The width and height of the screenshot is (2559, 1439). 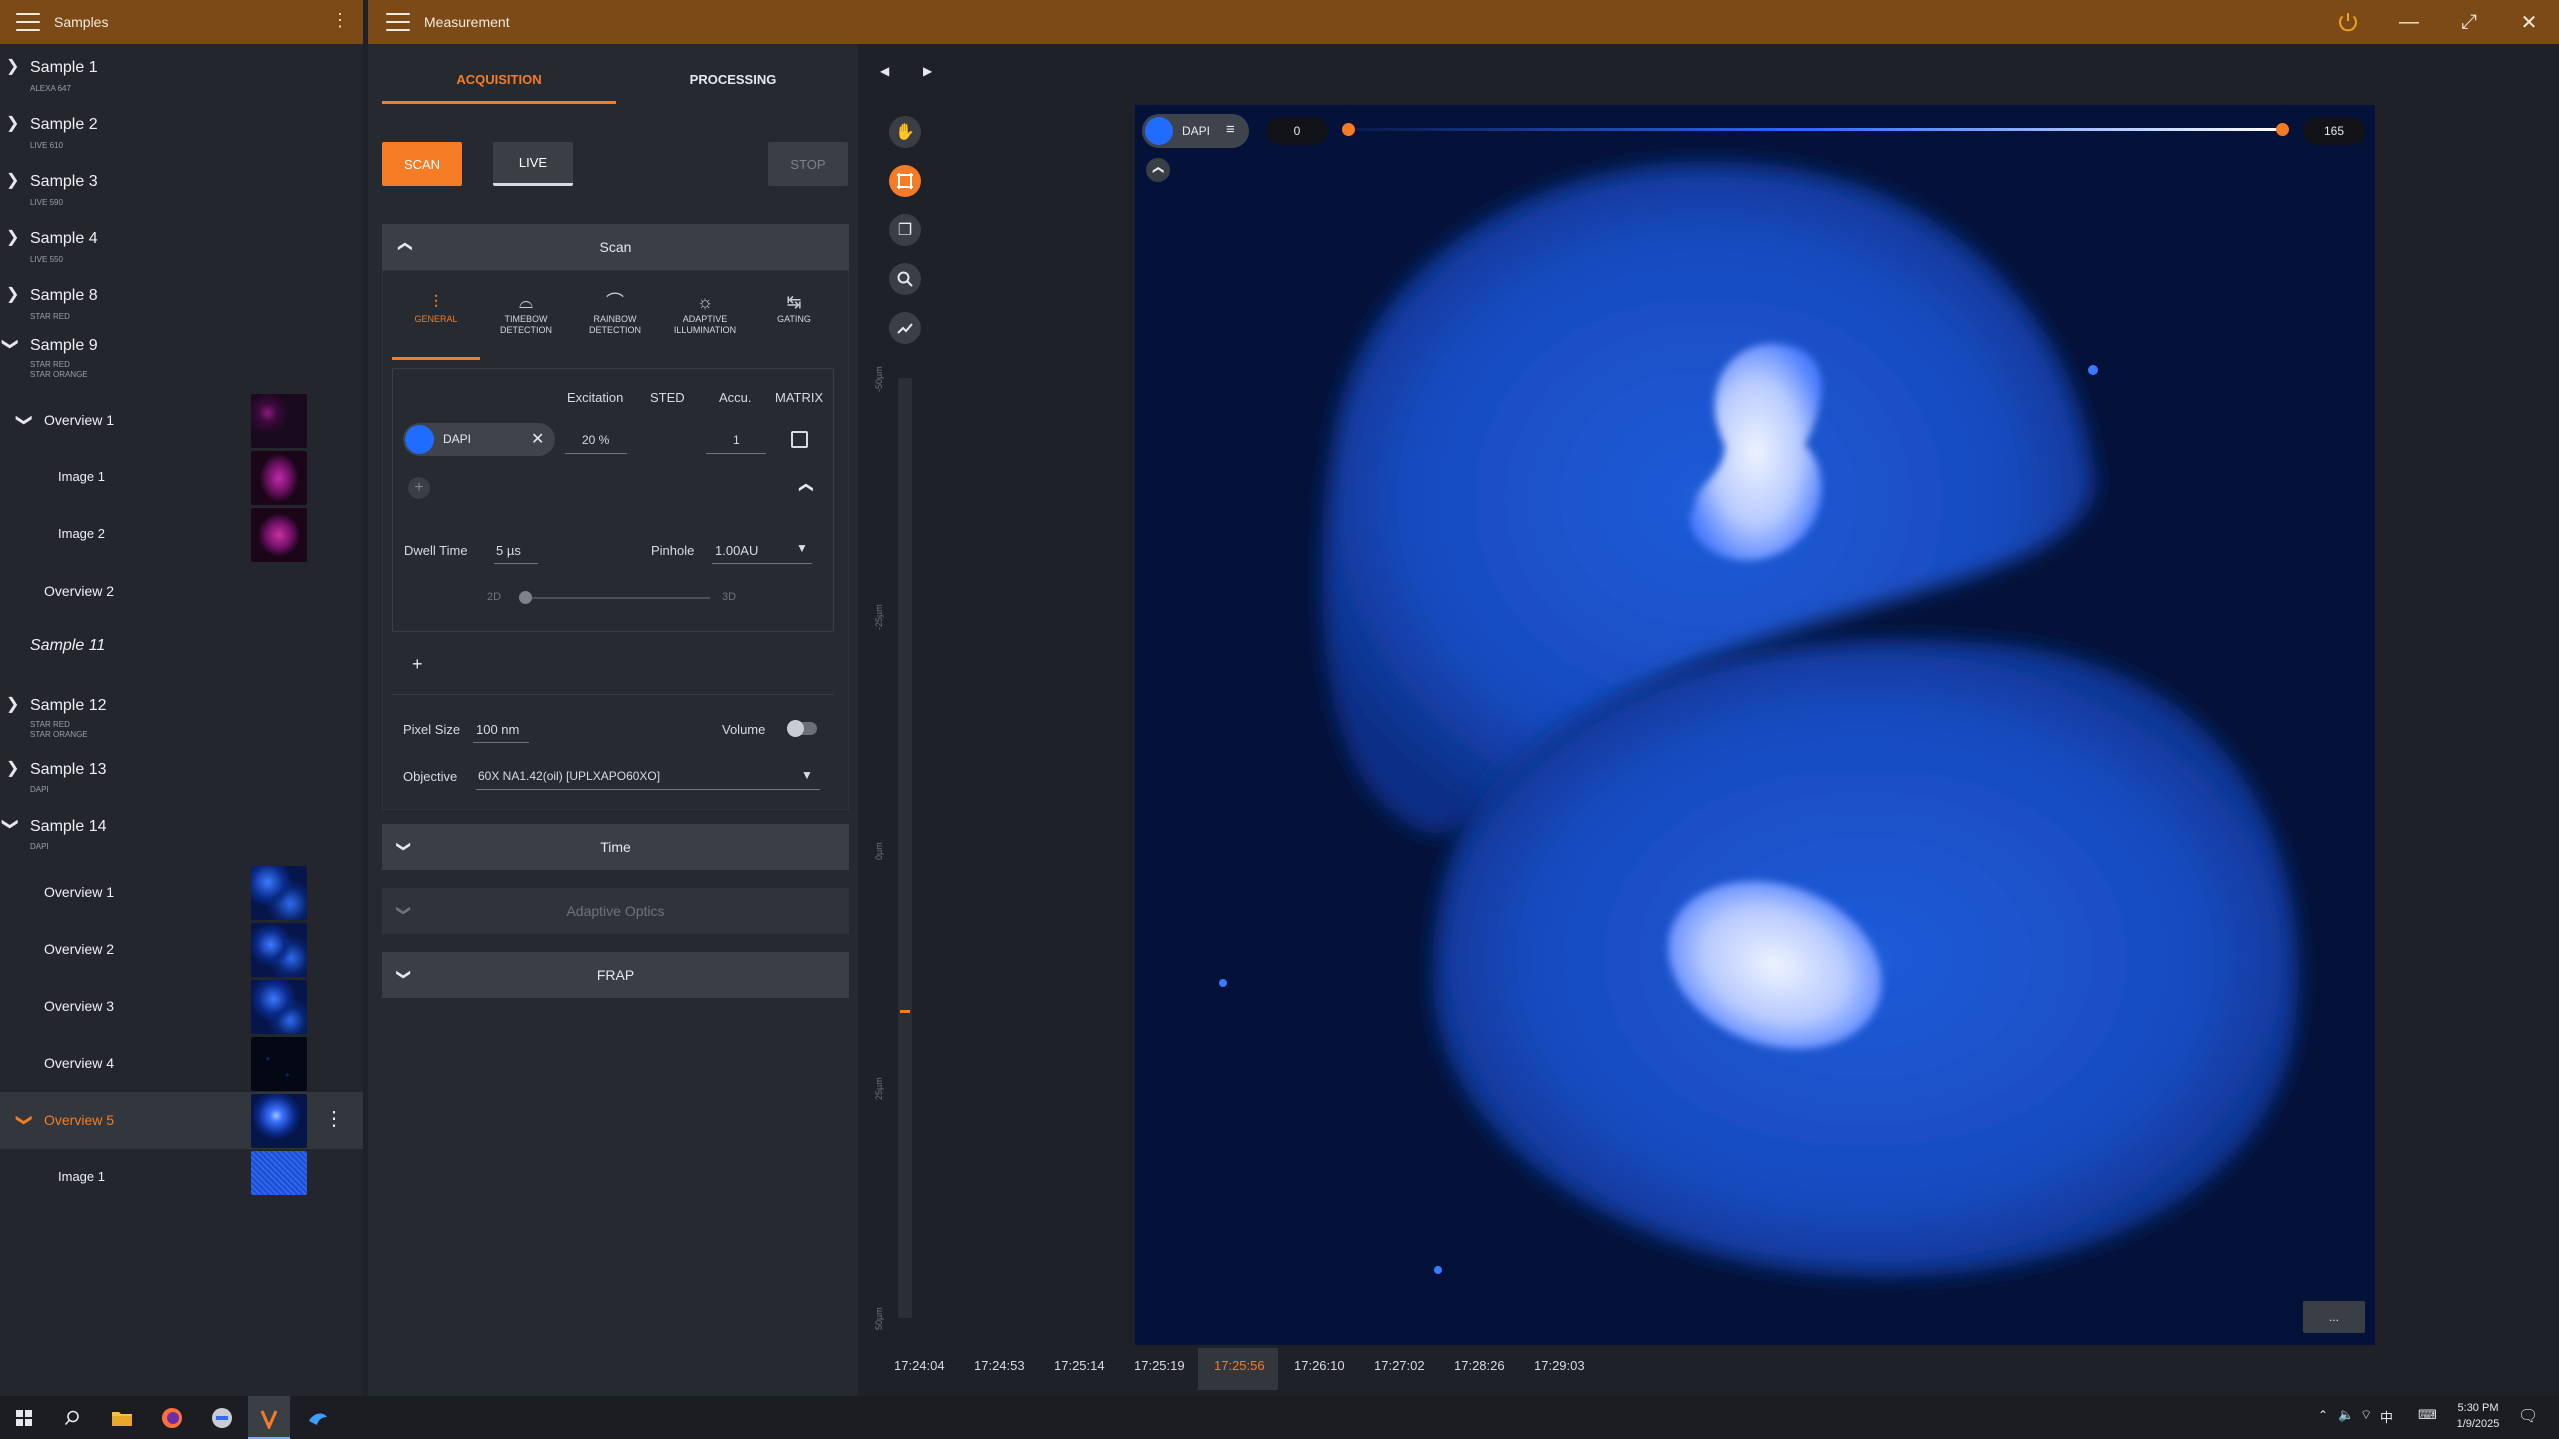 I want to click on file-explorer-icon, so click(x=122, y=1418).